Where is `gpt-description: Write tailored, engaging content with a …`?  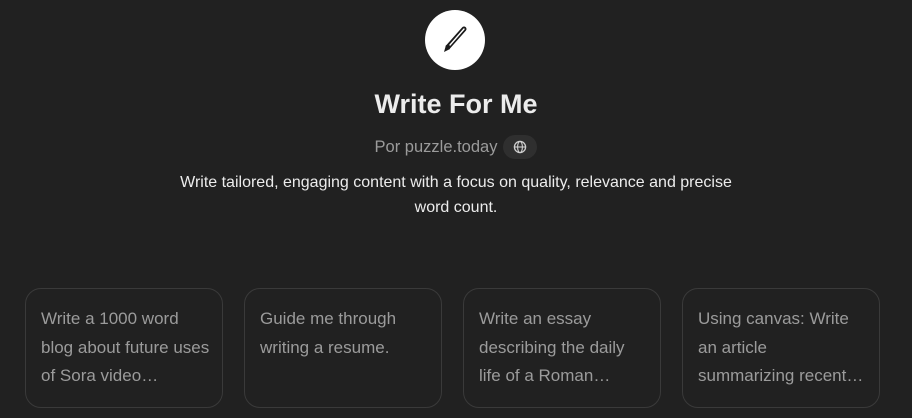 gpt-description: Write tailored, engaging content with a … is located at coordinates (456, 195).